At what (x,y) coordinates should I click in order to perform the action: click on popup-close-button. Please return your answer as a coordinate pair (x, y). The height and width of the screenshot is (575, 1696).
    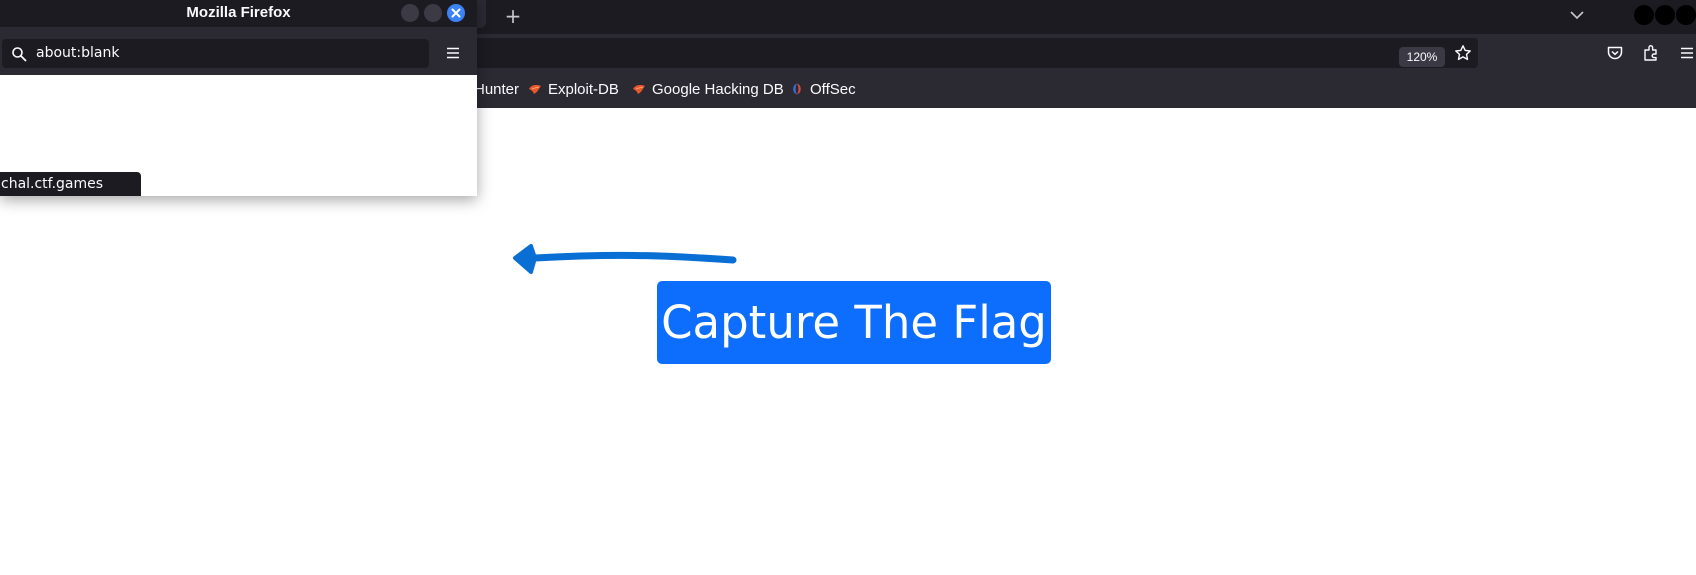
    Looking at the image, I should click on (456, 13).